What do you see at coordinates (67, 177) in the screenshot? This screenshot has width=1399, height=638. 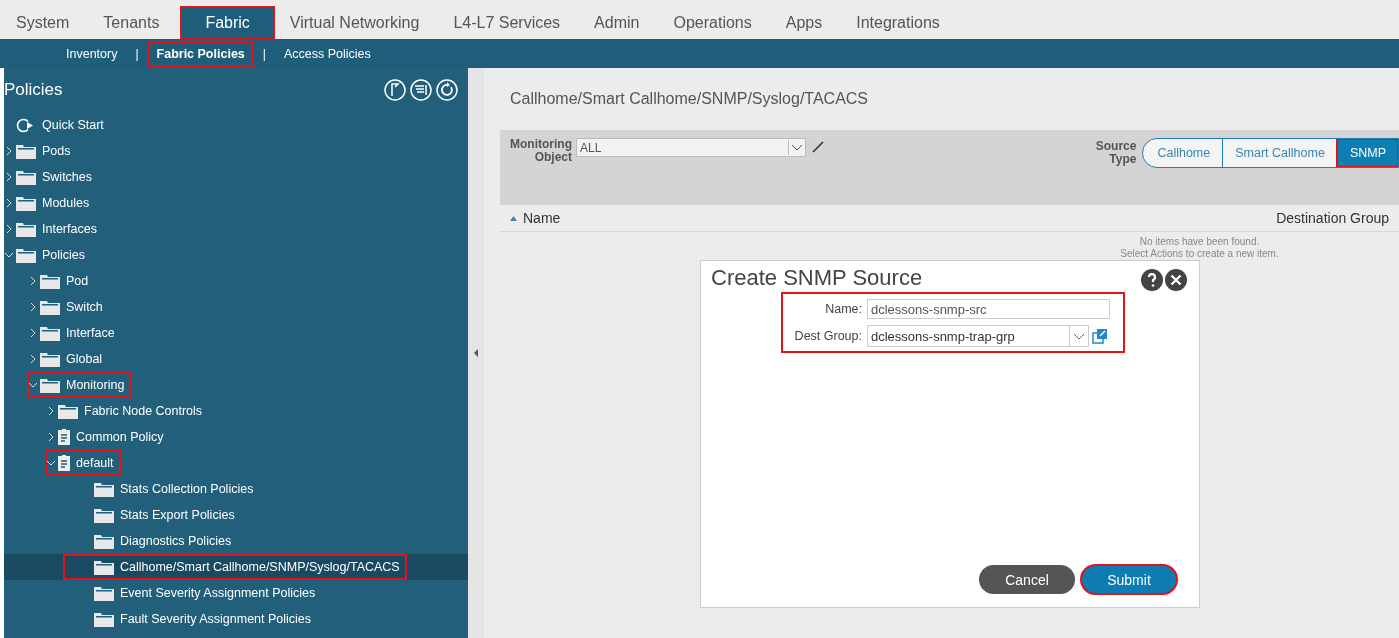 I see `tree-label: Switches` at bounding box center [67, 177].